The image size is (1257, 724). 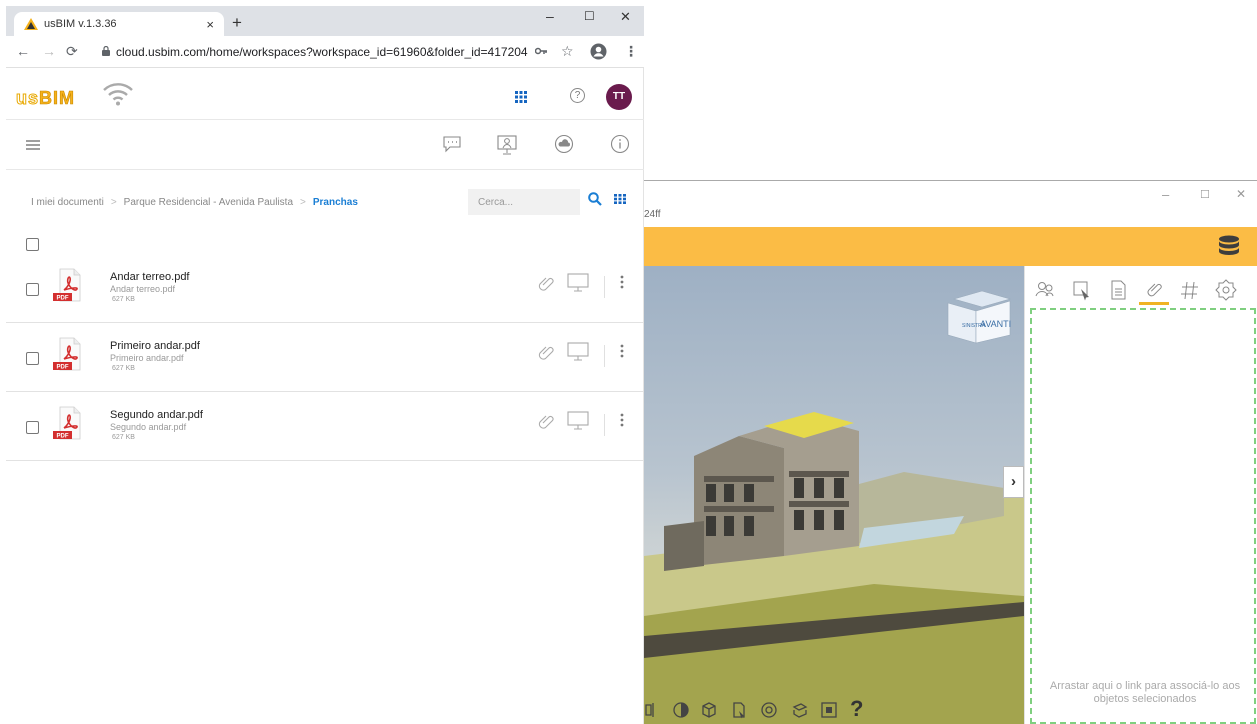 I want to click on viewer-header-bar, so click(x=950, y=246).